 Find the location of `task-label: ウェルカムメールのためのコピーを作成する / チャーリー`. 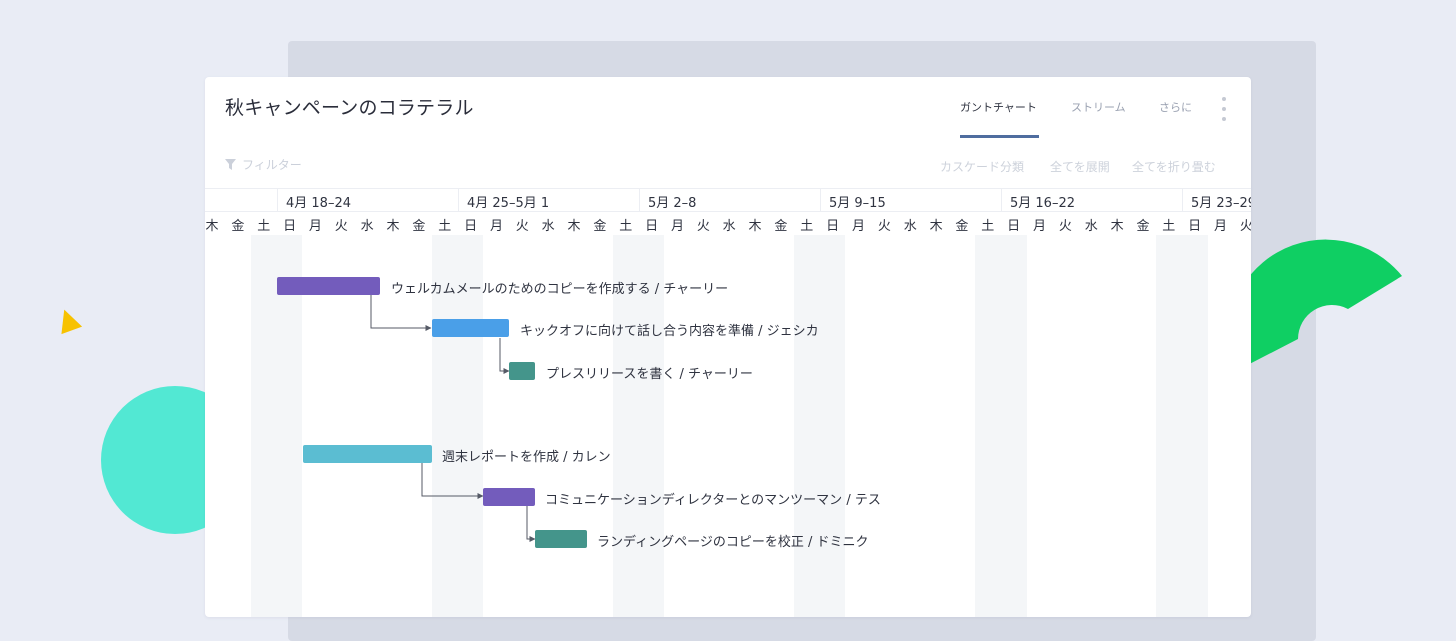

task-label: ウェルカムメールのためのコピーを作成する / チャーリー is located at coordinates (560, 289).